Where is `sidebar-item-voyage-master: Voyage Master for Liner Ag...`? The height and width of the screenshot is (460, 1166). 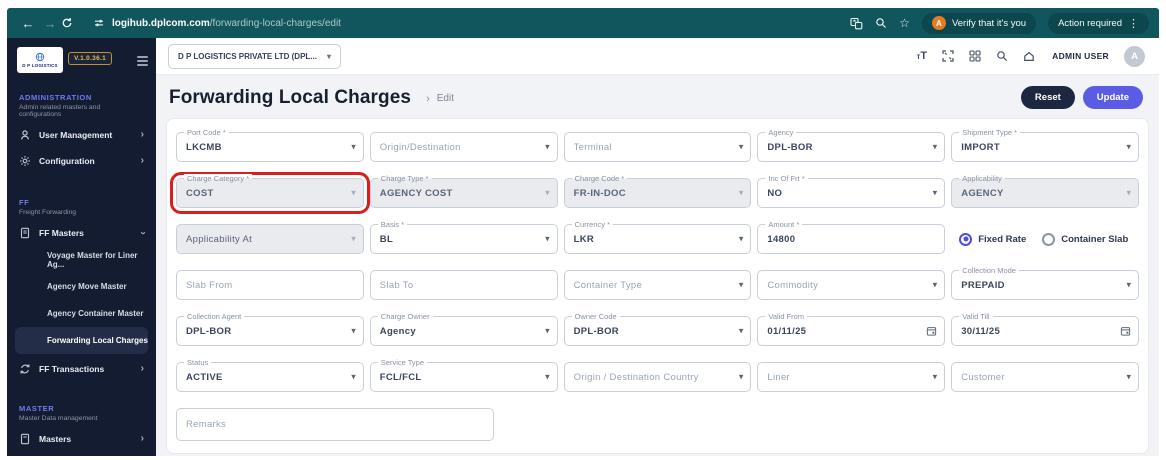 sidebar-item-voyage-master: Voyage Master for Liner Ag... is located at coordinates (81, 259).